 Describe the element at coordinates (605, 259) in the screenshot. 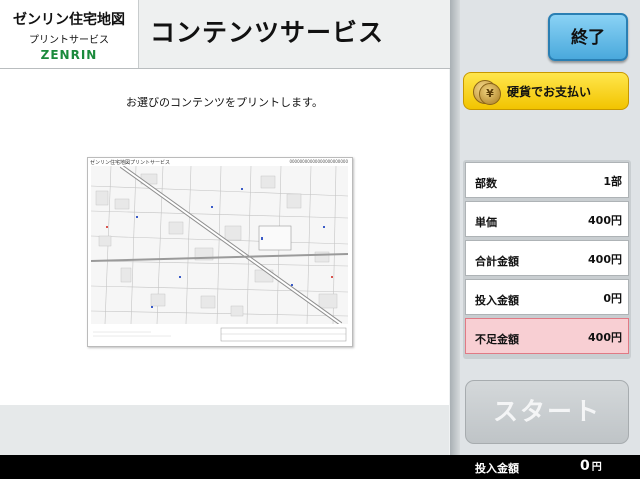

I see `total-value: 400円` at that location.